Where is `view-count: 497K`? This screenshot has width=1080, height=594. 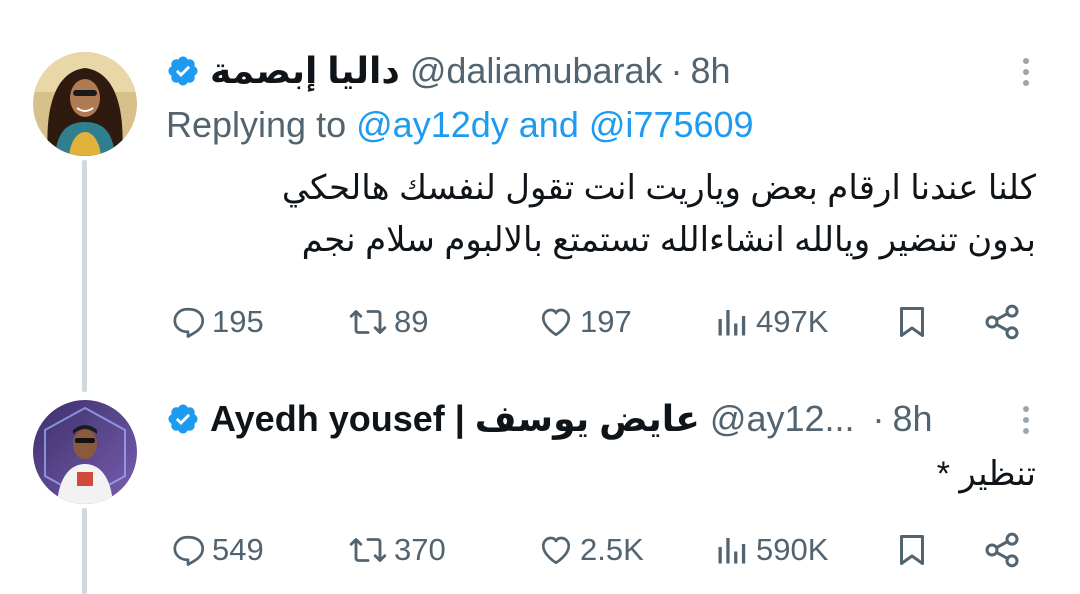 view-count: 497K is located at coordinates (792, 321).